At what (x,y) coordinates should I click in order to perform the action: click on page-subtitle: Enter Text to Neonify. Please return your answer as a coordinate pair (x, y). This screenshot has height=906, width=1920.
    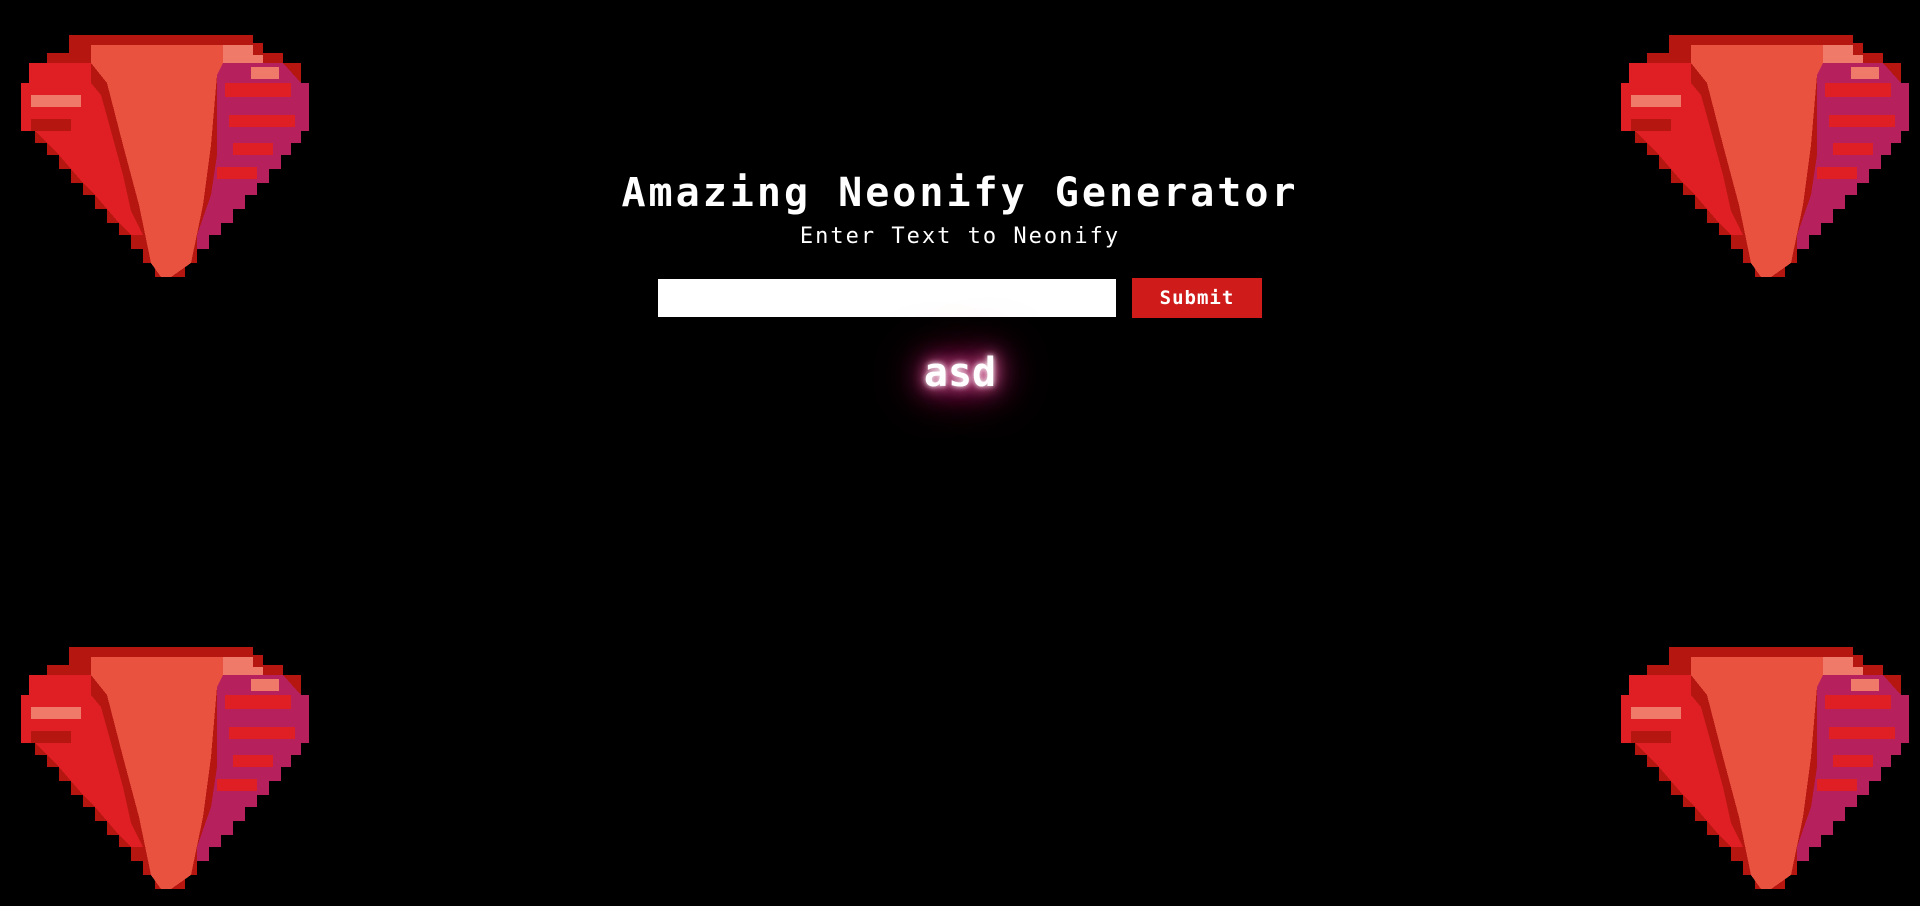
    Looking at the image, I should click on (960, 236).